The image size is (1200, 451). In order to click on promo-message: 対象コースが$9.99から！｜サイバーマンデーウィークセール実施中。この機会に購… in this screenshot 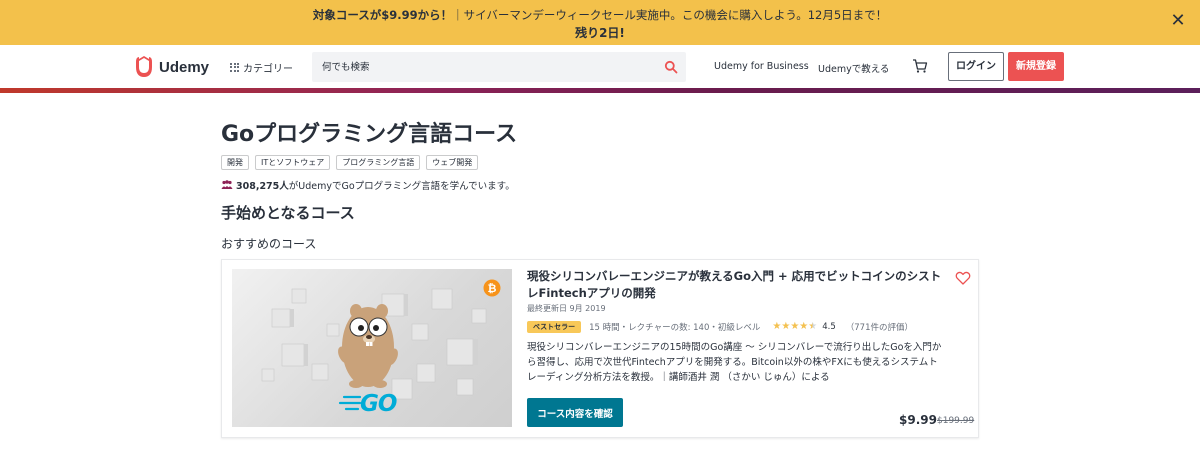, I will do `click(600, 15)`.